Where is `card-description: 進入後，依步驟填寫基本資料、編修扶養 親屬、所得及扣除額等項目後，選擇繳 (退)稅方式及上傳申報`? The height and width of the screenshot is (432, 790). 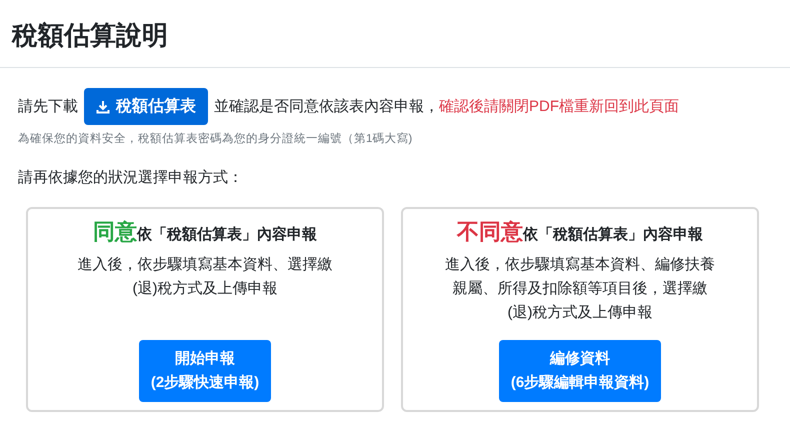
card-description: 進入後，依步驟填寫基本資料、編修扶養 親屬、所得及扣除額等項目後，選擇繳 (退)稅方式及上傳申報 is located at coordinates (580, 289).